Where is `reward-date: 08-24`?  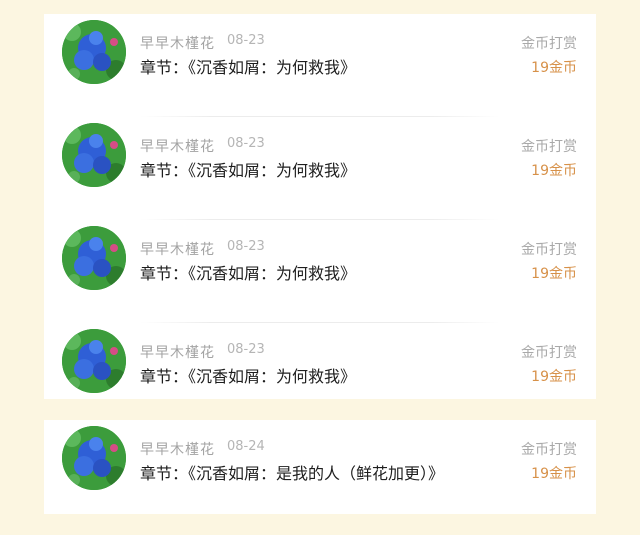
reward-date: 08-24 is located at coordinates (246, 446).